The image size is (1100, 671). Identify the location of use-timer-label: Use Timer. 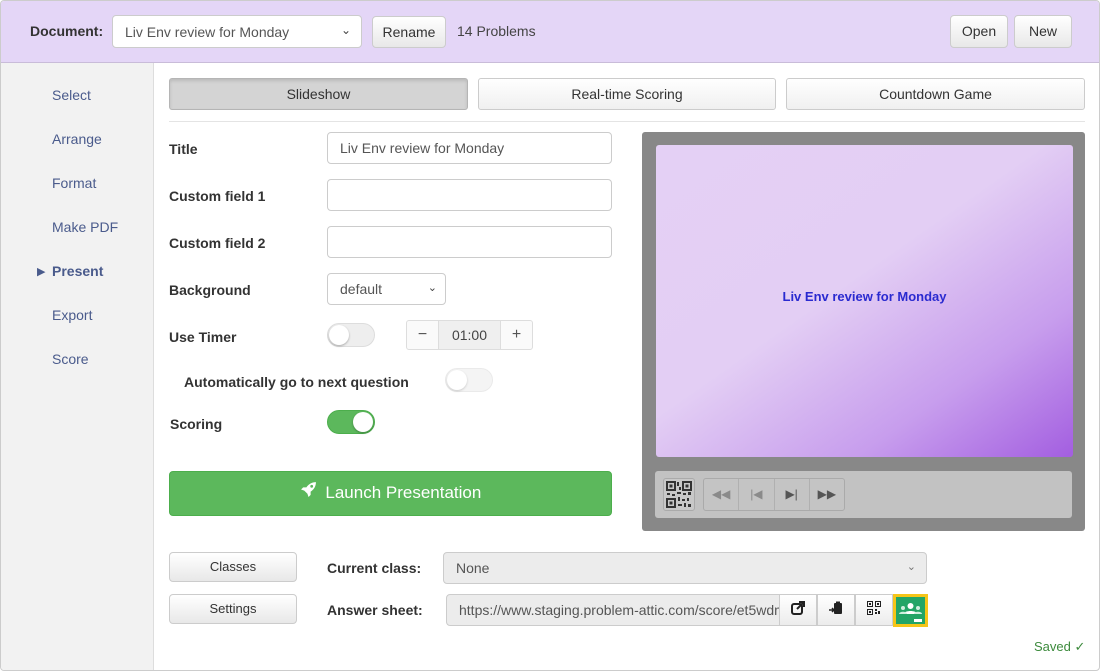
(203, 337).